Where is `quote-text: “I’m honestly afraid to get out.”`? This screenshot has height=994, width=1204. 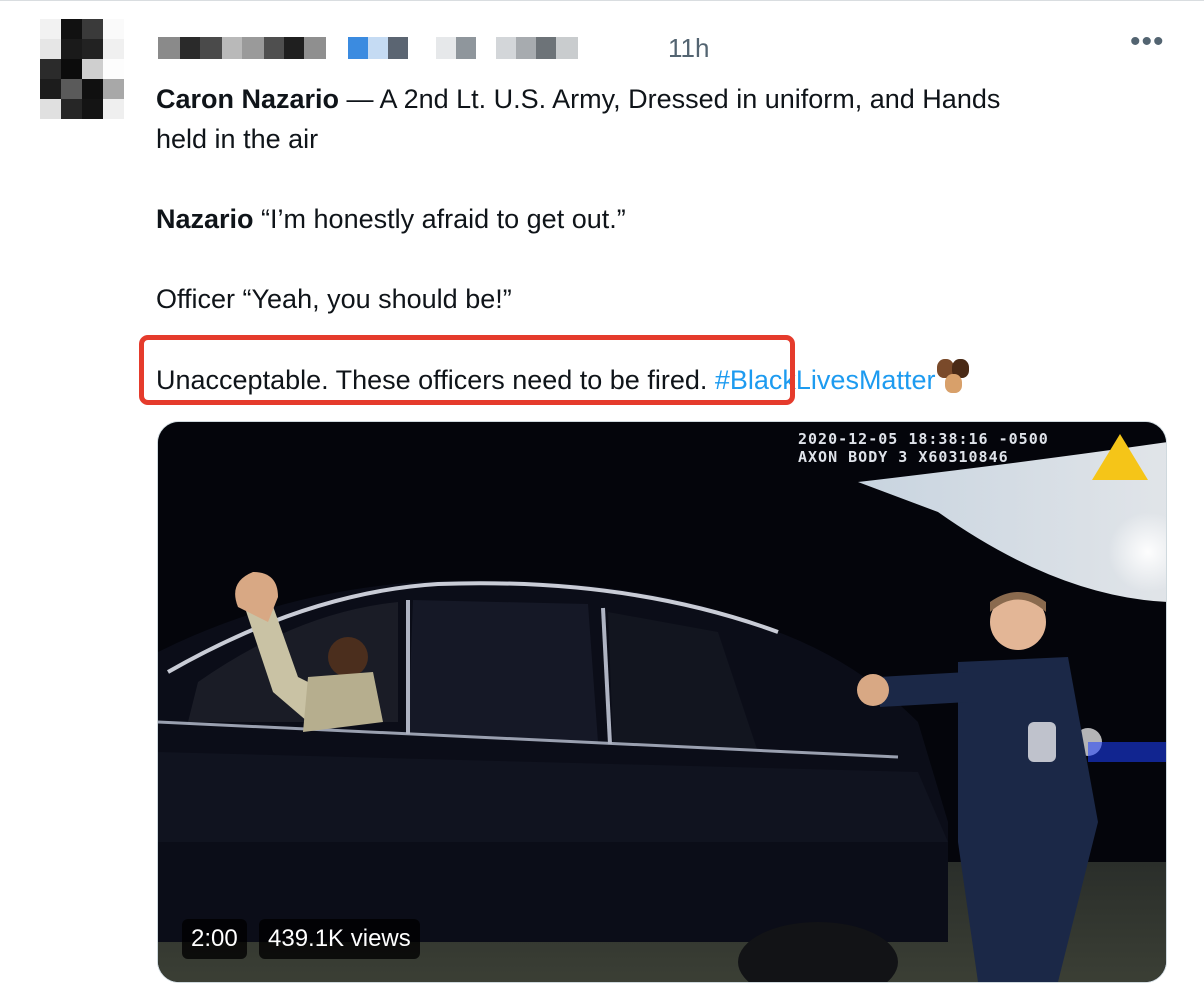 quote-text: “I’m honestly afraid to get out.” is located at coordinates (439, 219).